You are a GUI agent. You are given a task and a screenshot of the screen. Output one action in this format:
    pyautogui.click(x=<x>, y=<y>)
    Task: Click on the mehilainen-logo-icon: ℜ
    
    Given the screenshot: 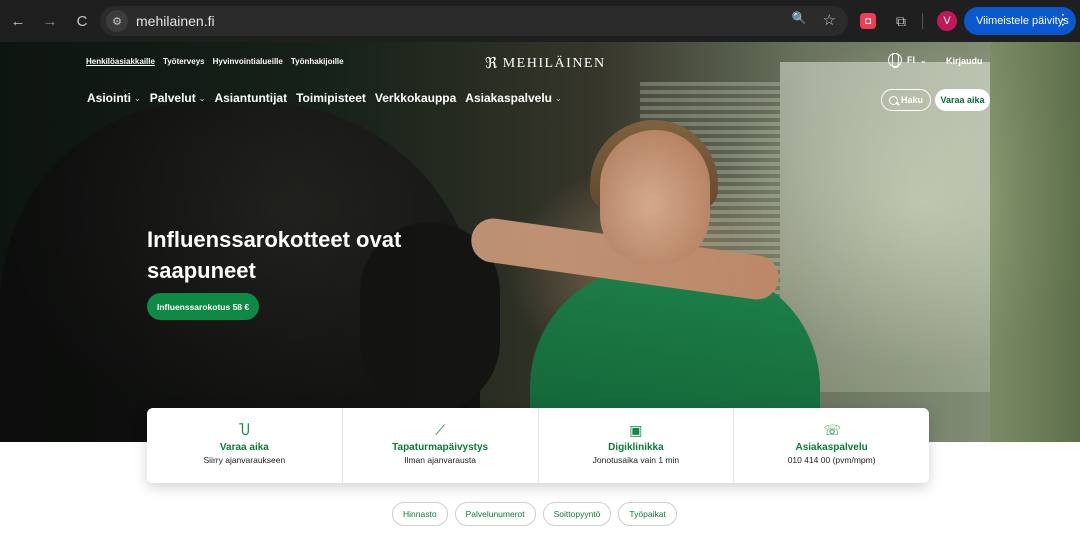 What is the action you would take?
    pyautogui.click(x=492, y=64)
    